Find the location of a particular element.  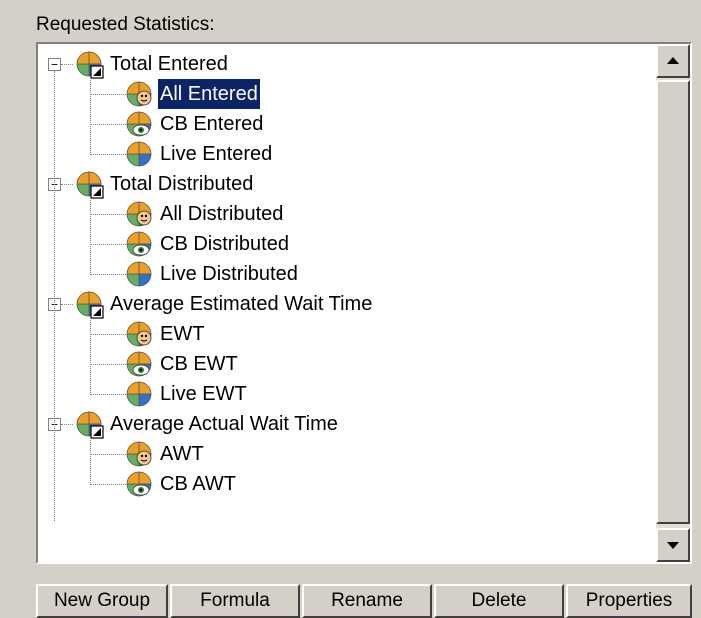

tree-group-node: Total Entered is located at coordinates (152, 64).